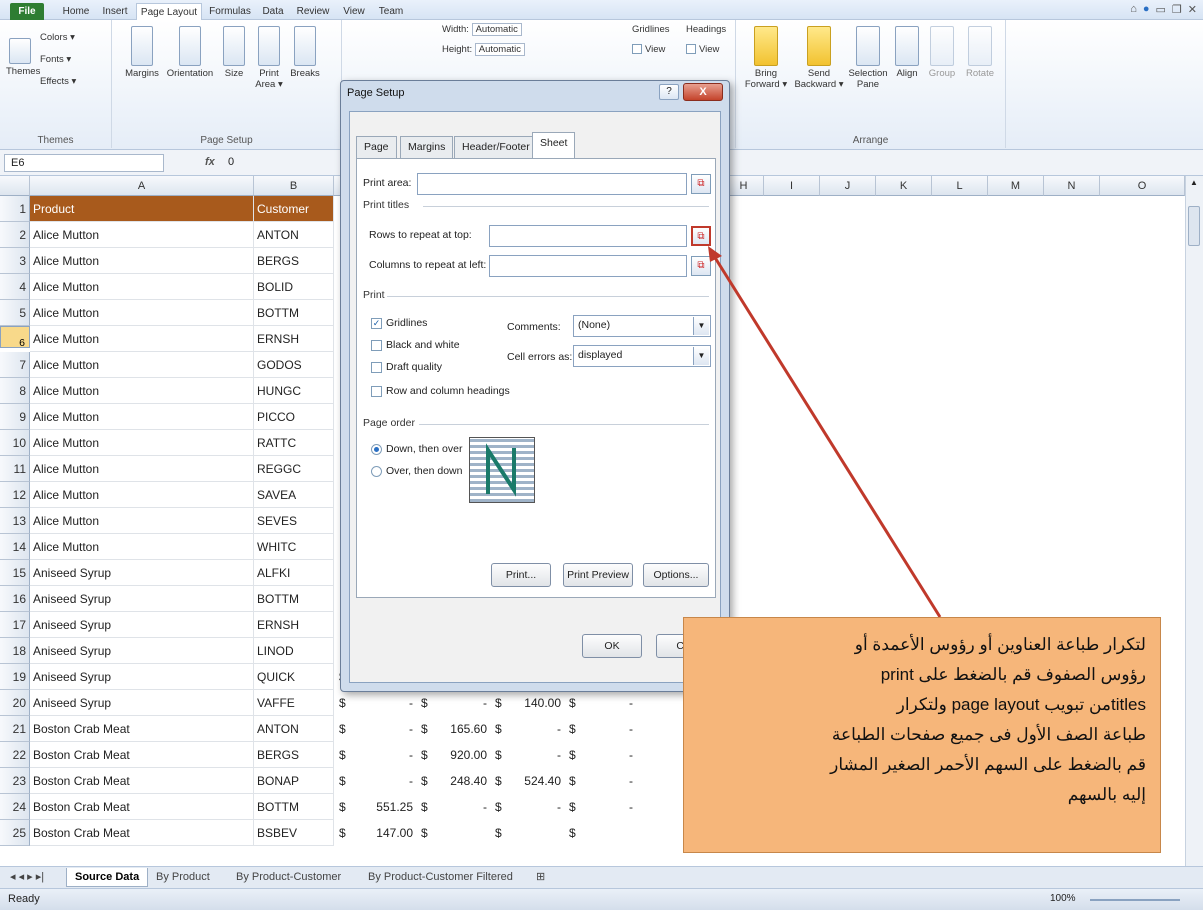 Image resolution: width=1203 pixels, height=910 pixels. What do you see at coordinates (819, 58) in the screenshot?
I see `send-backward-button: Send Backward ▾` at bounding box center [819, 58].